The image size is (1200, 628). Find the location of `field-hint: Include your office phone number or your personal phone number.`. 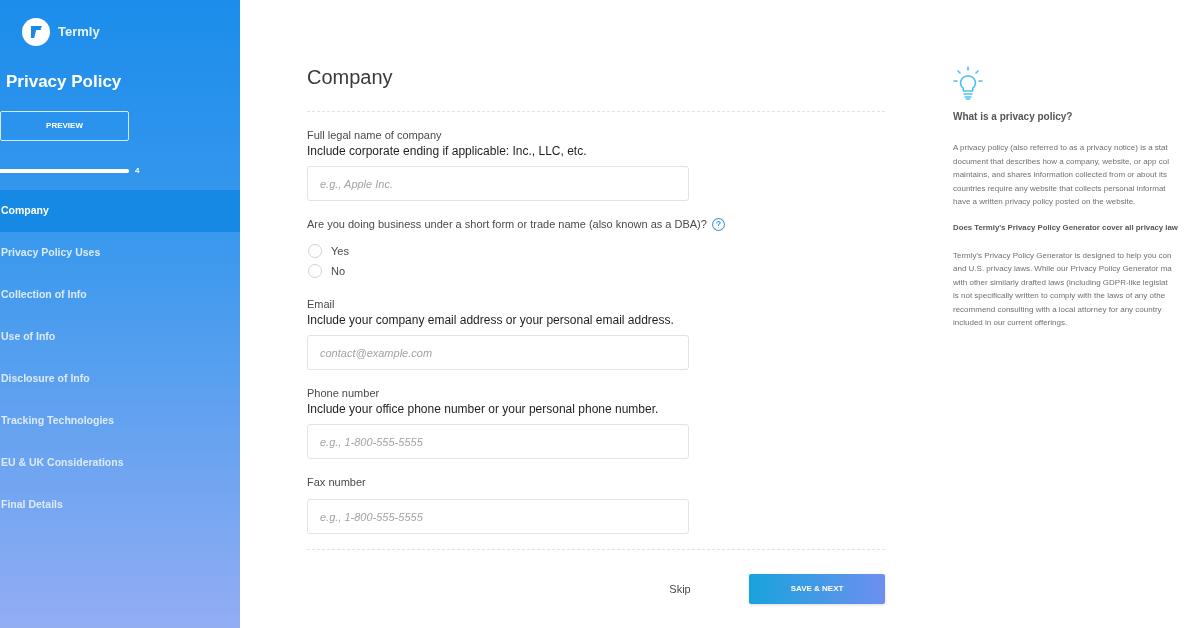

field-hint: Include your office phone number or your personal phone number. is located at coordinates (483, 409).